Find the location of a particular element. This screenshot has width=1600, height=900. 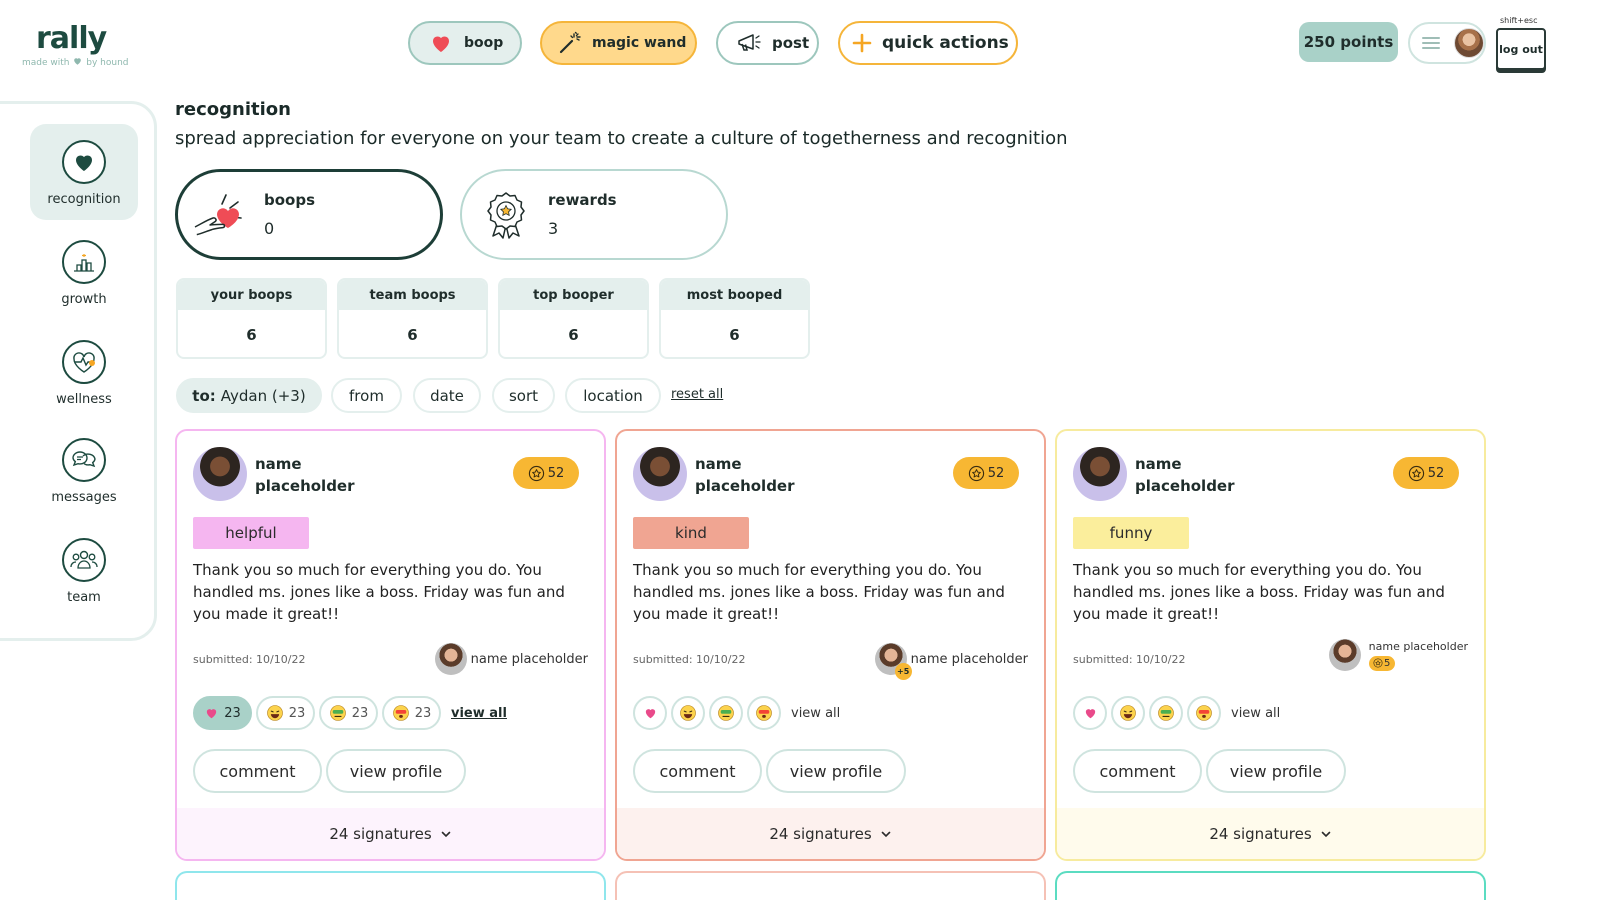

reaction-bar: view all is located at coordinates (1176, 713).